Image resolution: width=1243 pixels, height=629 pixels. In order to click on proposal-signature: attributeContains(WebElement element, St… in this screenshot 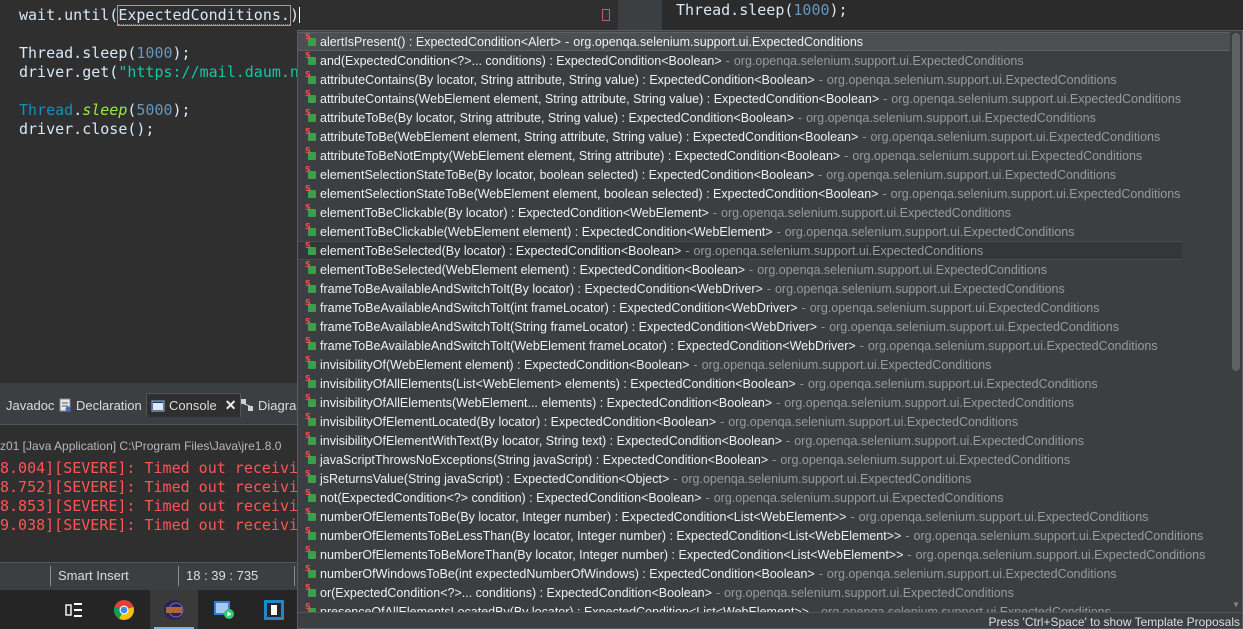, I will do `click(600, 98)`.